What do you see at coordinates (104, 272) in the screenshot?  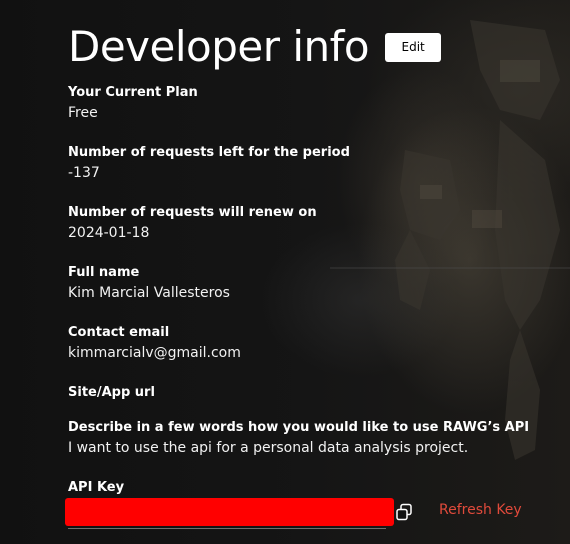 I see `field-label: Full name` at bounding box center [104, 272].